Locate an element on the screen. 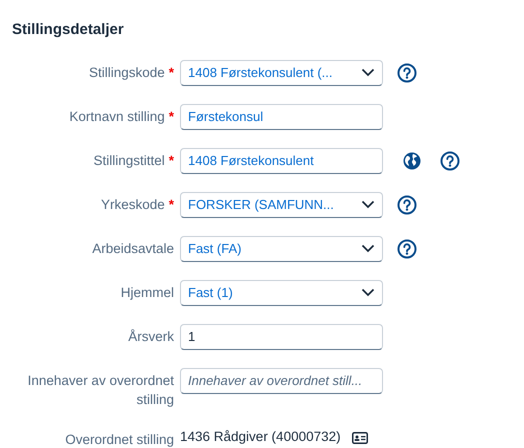 The image size is (524, 448). section-title: Stillingsdetaljer is located at coordinates (68, 30).